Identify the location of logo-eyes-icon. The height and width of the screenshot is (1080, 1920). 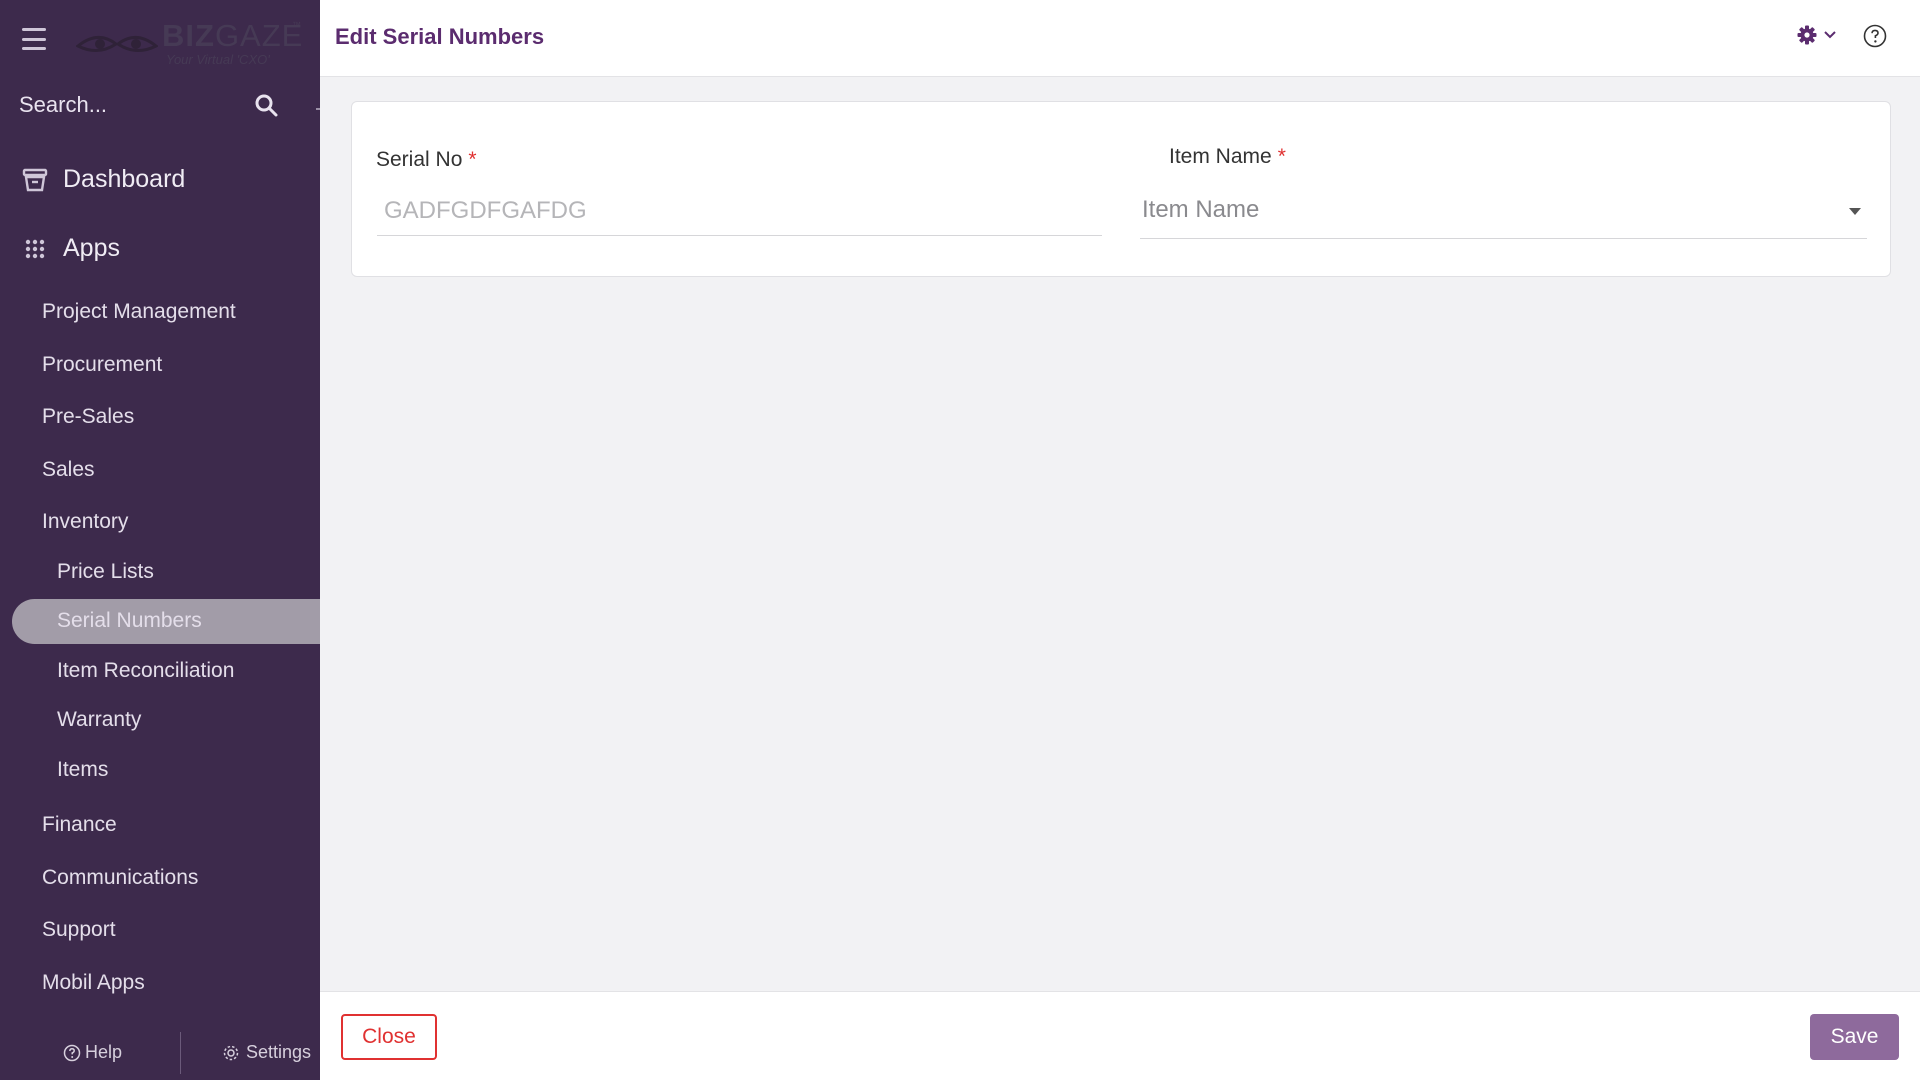
(117, 44).